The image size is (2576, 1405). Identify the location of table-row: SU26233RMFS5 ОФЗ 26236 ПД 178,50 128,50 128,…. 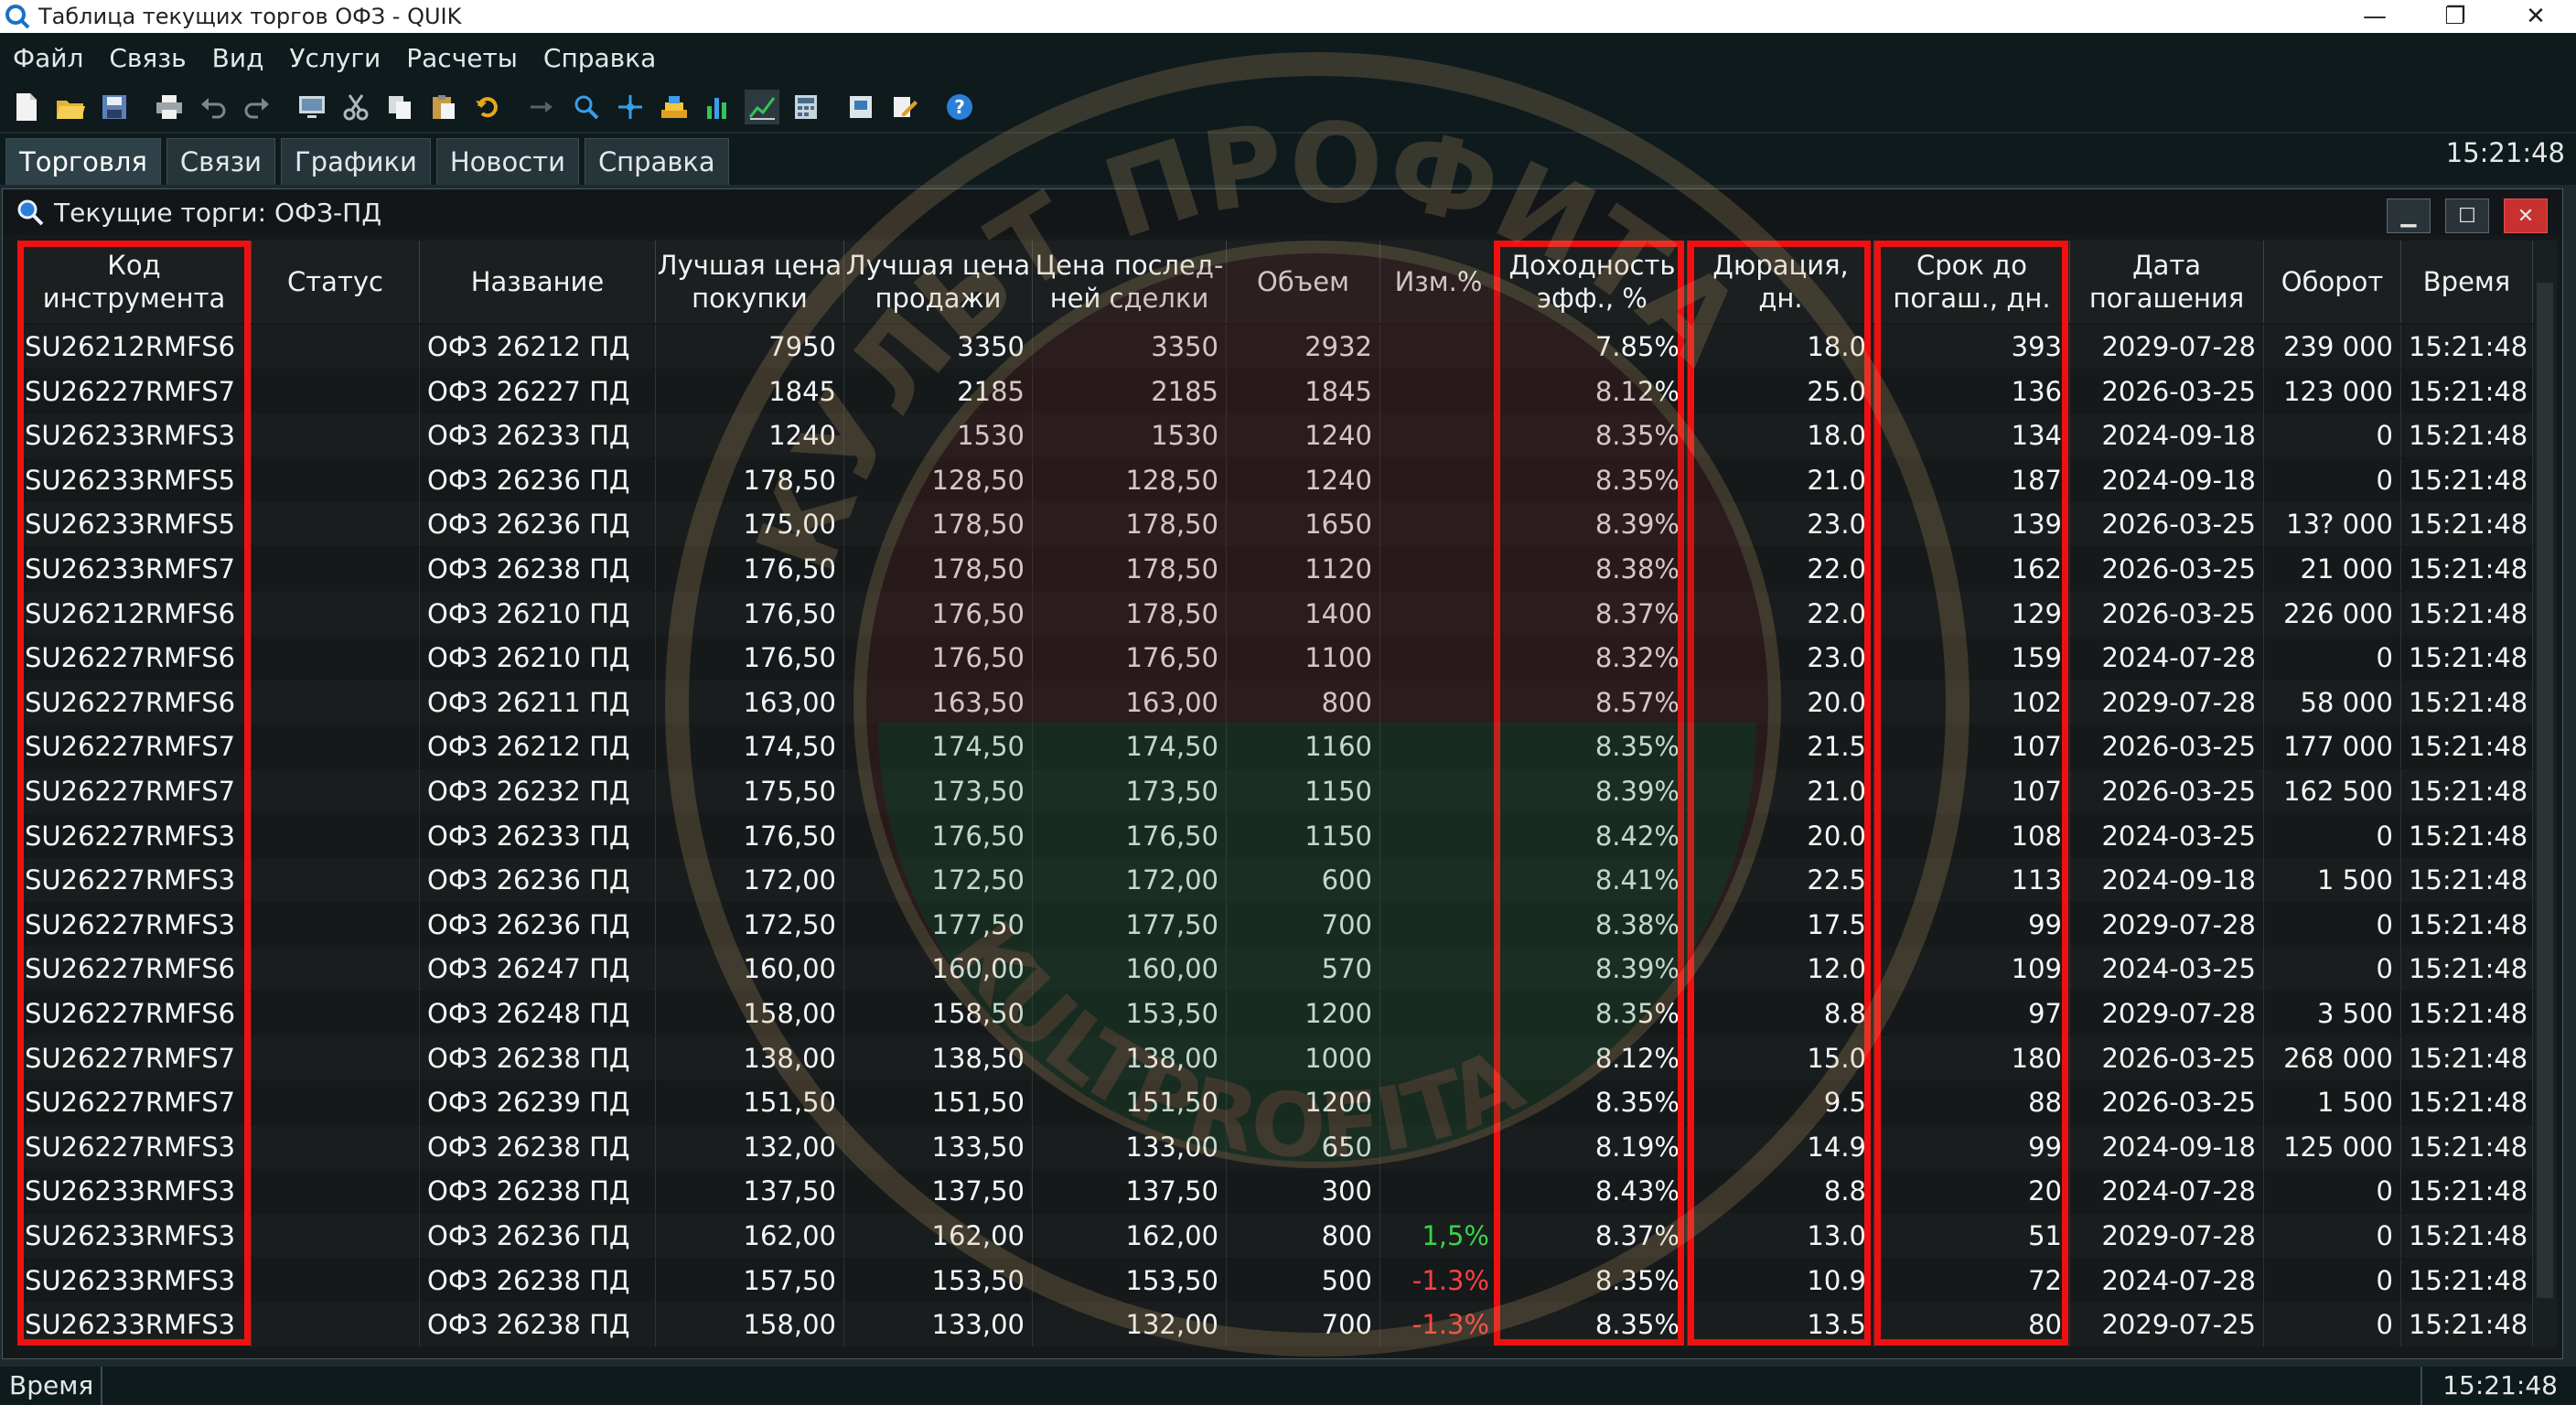
(1275, 480).